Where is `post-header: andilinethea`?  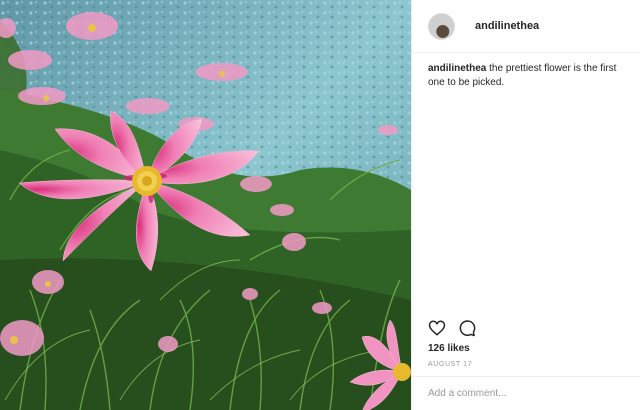
post-header: andilinethea is located at coordinates (526, 26).